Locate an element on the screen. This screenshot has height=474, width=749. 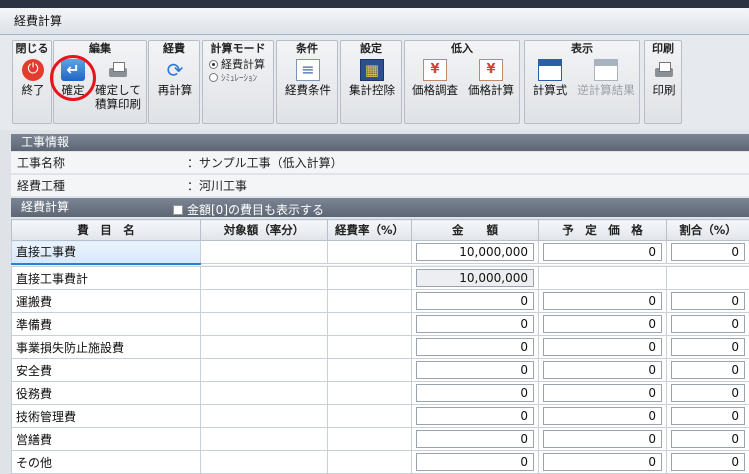
show-zero-checkbox: 金額[0]の費目も表示する is located at coordinates (248, 210).